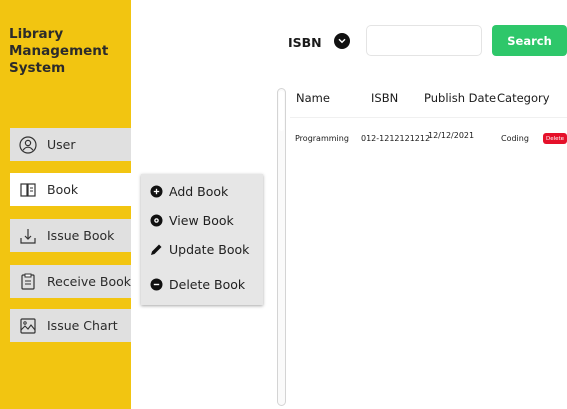 This screenshot has width=567, height=409. What do you see at coordinates (28, 236) in the screenshot?
I see `download-tray-icon` at bounding box center [28, 236].